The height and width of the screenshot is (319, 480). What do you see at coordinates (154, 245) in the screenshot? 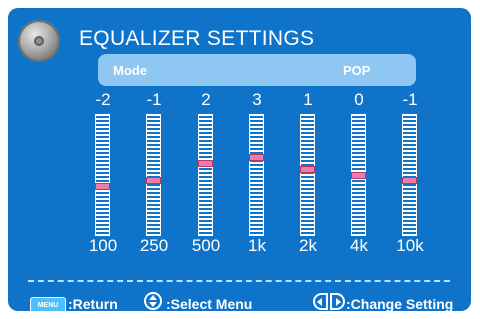
I see `band-frequency: 250` at bounding box center [154, 245].